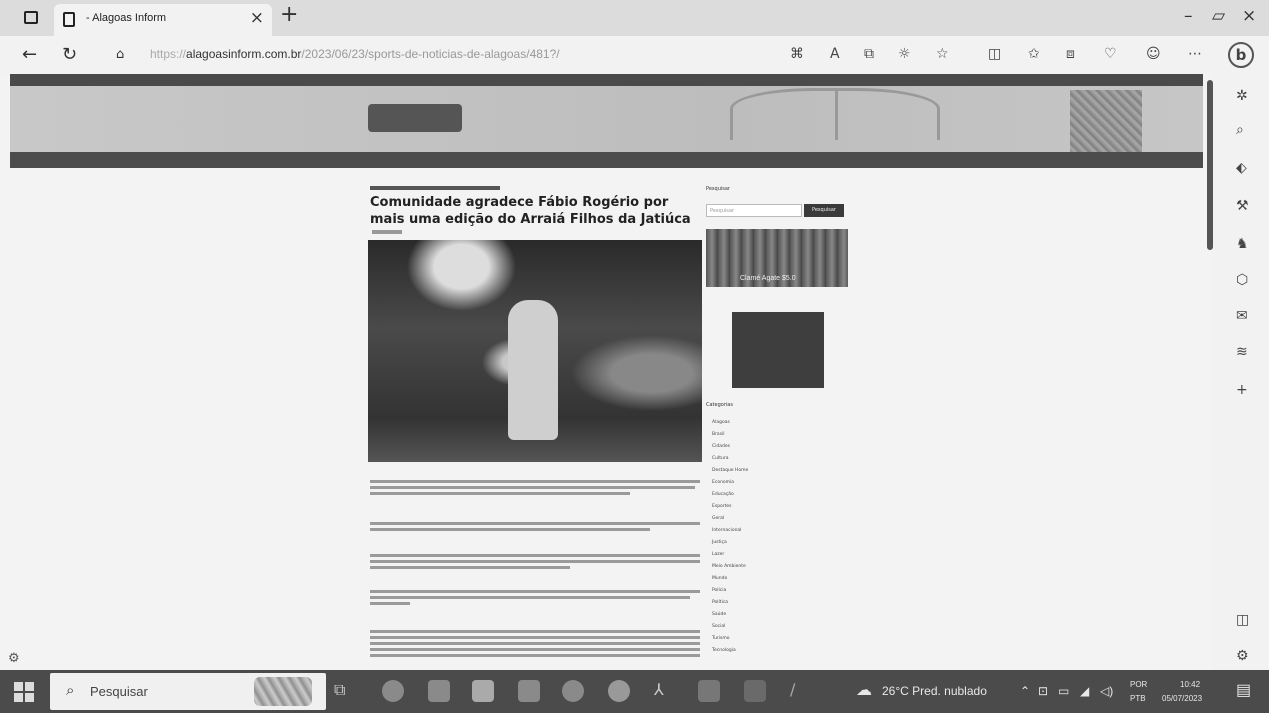  What do you see at coordinates (720, 602) in the screenshot?
I see `category-item: Política` at bounding box center [720, 602].